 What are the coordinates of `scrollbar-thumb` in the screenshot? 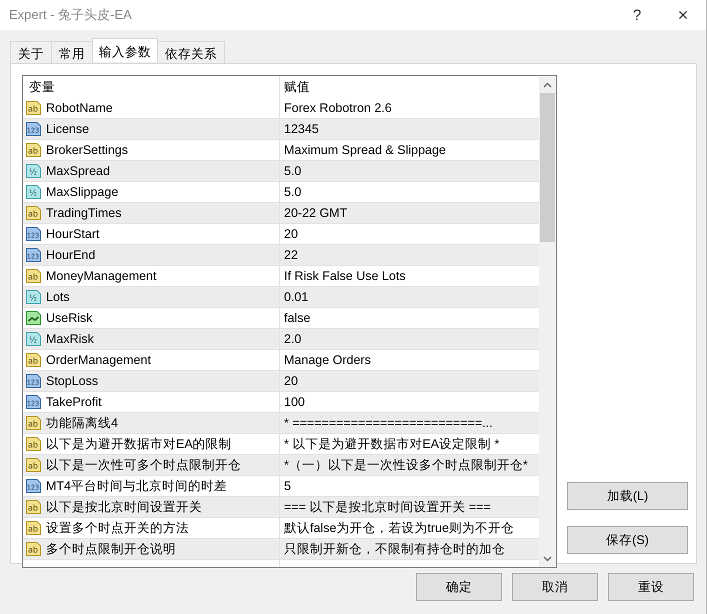 It's located at (547, 167).